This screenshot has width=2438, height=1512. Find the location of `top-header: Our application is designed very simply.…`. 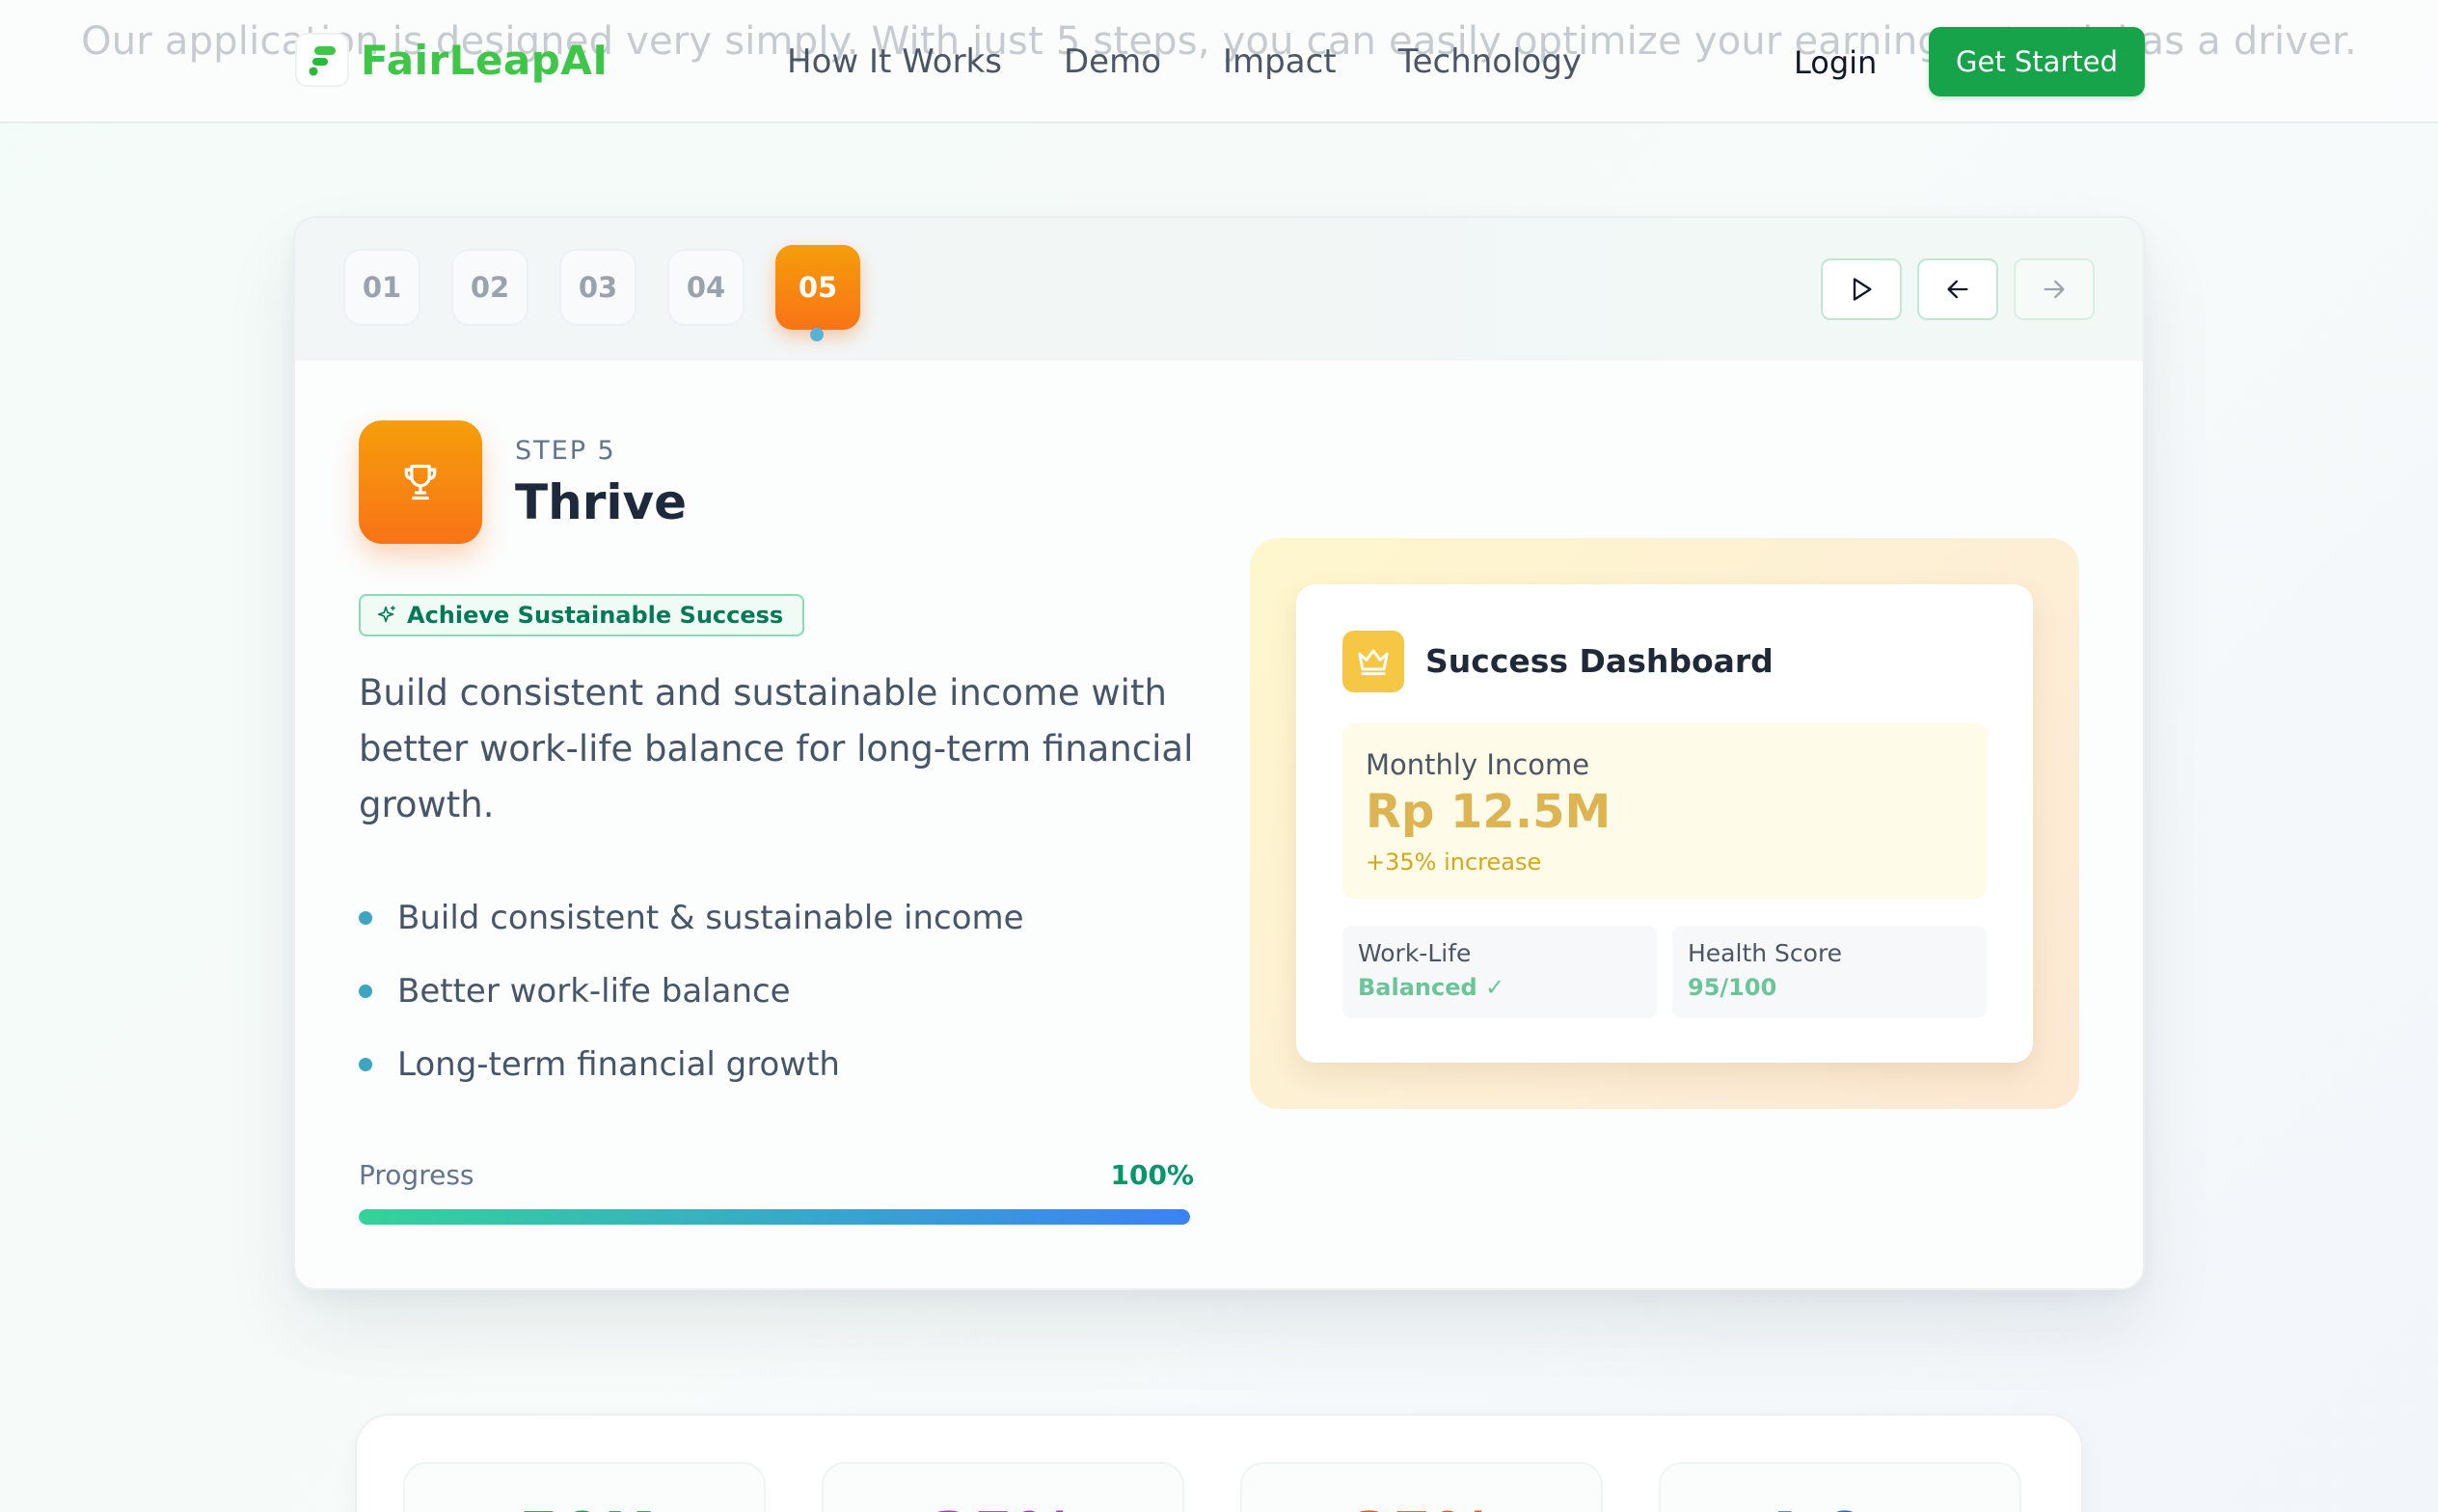

top-header: Our application is designed very simply.… is located at coordinates (1219, 61).